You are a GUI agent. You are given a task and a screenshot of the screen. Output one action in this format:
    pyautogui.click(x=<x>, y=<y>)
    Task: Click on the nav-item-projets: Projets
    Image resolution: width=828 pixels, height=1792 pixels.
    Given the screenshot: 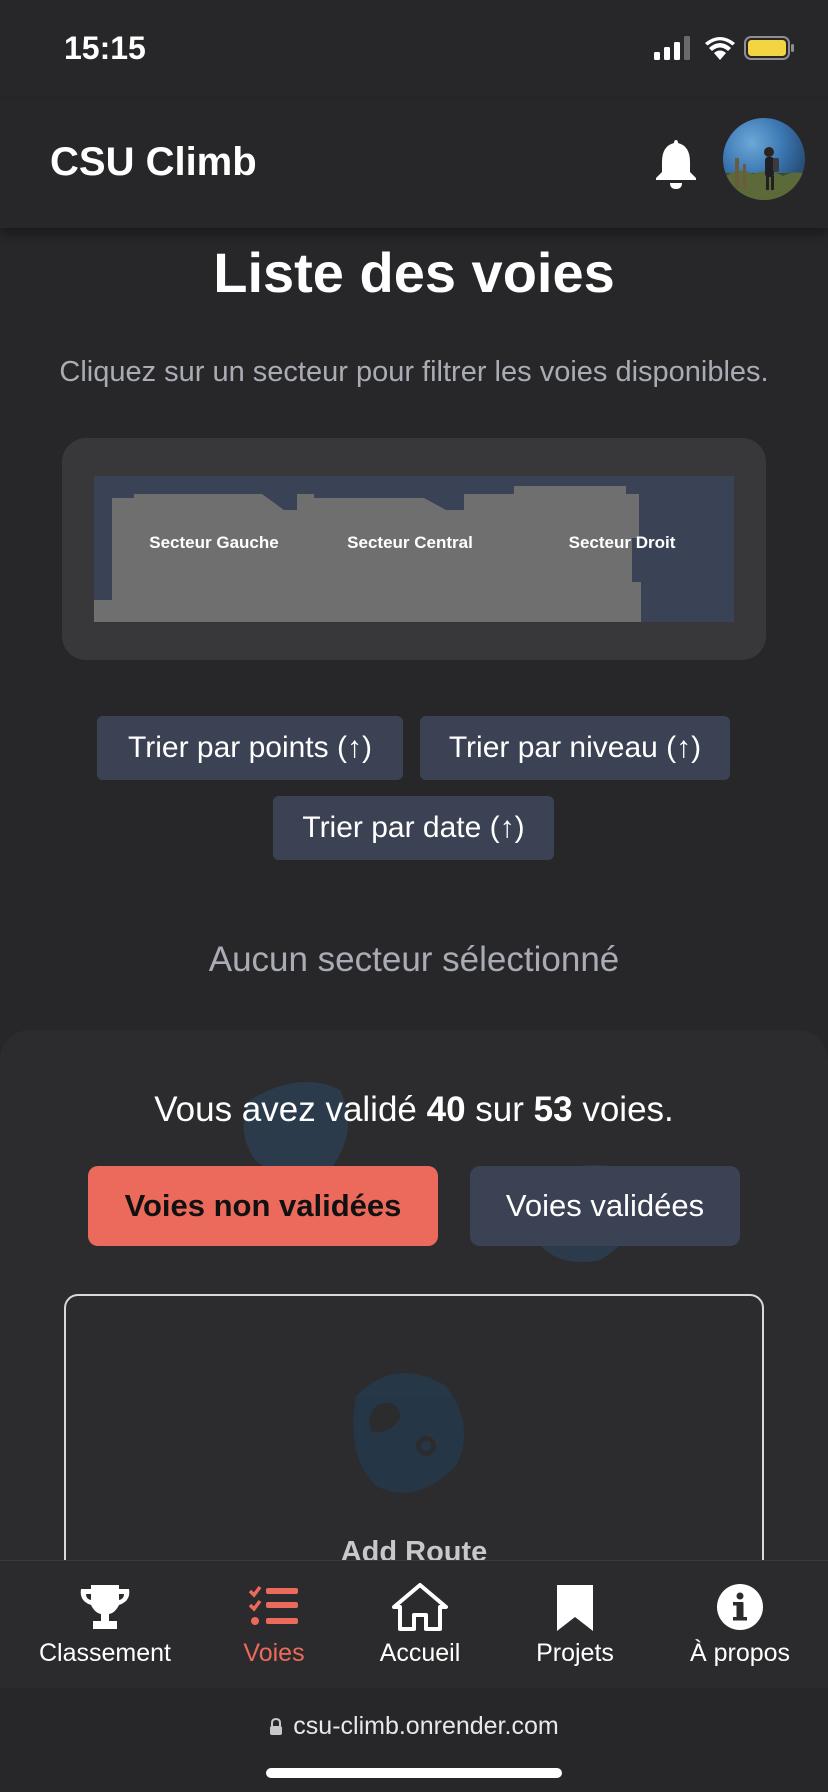 What is the action you would take?
    pyautogui.click(x=575, y=1625)
    